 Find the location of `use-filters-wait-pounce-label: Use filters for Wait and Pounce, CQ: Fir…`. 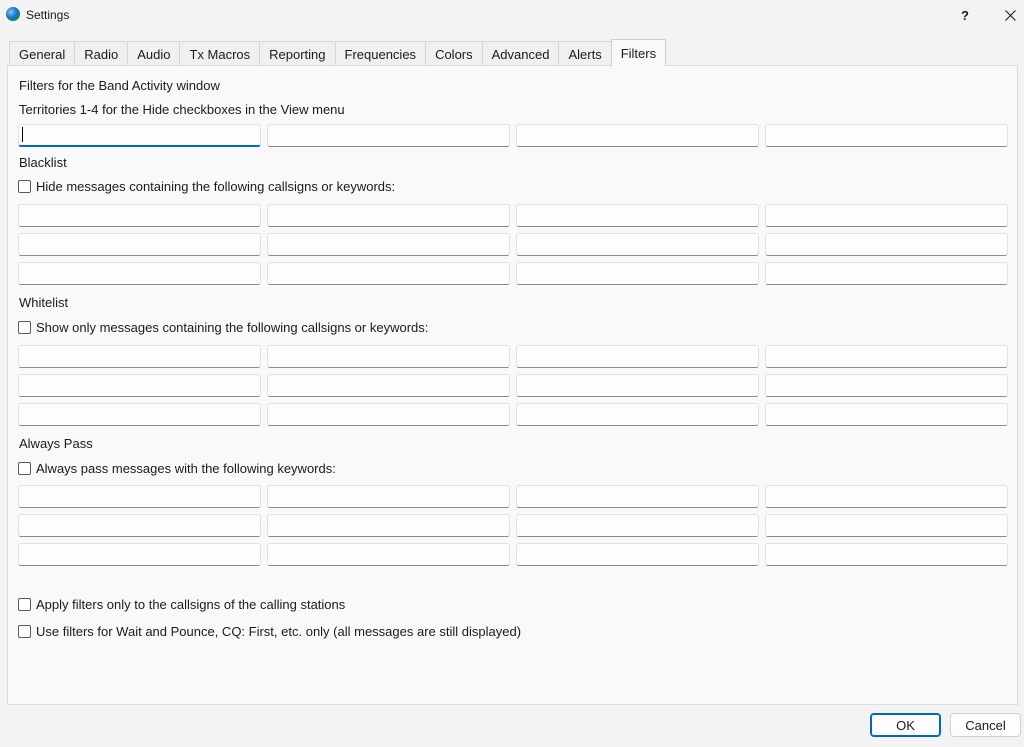

use-filters-wait-pounce-label: Use filters for Wait and Pounce, CQ: Fir… is located at coordinates (279, 631).